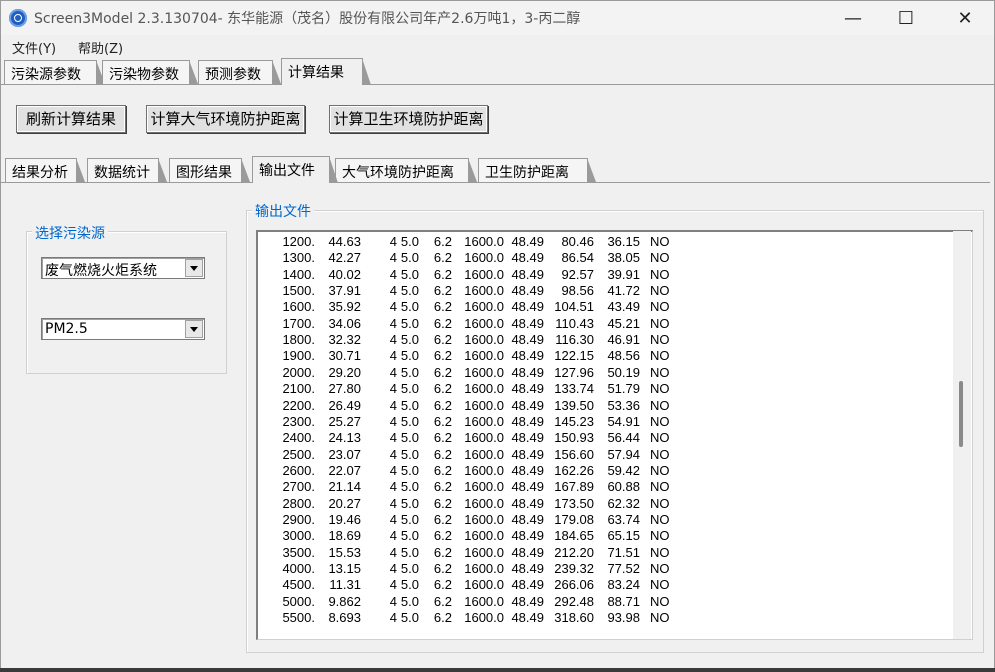  What do you see at coordinates (574, 454) in the screenshot?
I see `output-cell: 156.60` at bounding box center [574, 454].